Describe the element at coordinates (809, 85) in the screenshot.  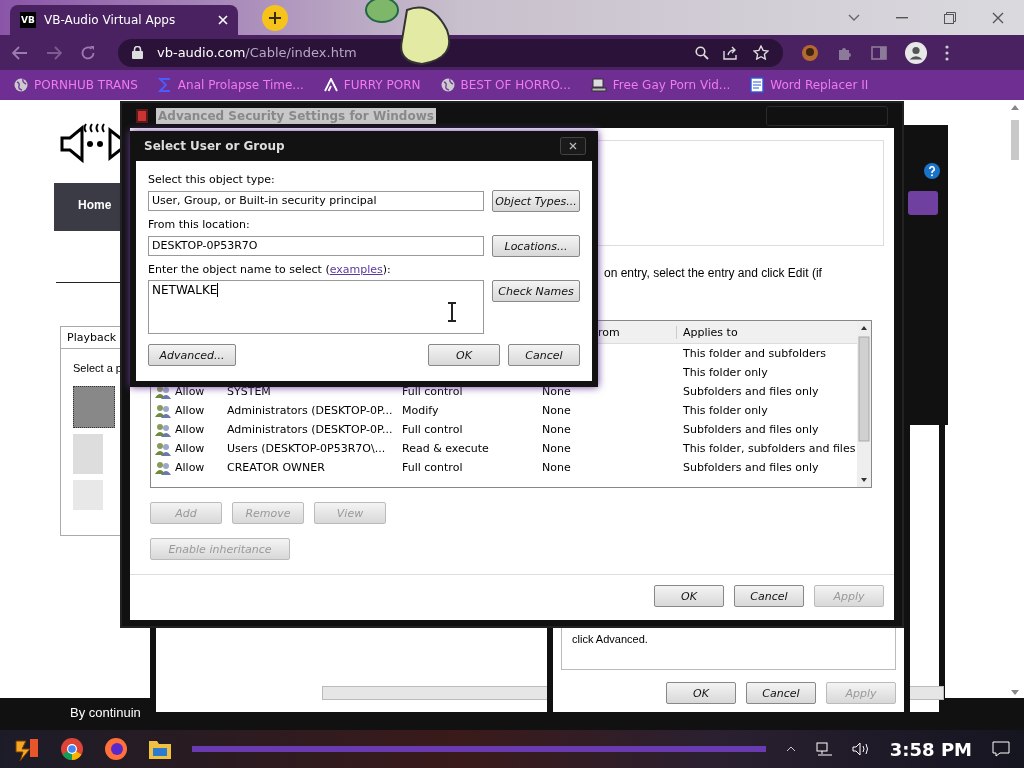
I see `bookmark-link: Word Replacer II` at that location.